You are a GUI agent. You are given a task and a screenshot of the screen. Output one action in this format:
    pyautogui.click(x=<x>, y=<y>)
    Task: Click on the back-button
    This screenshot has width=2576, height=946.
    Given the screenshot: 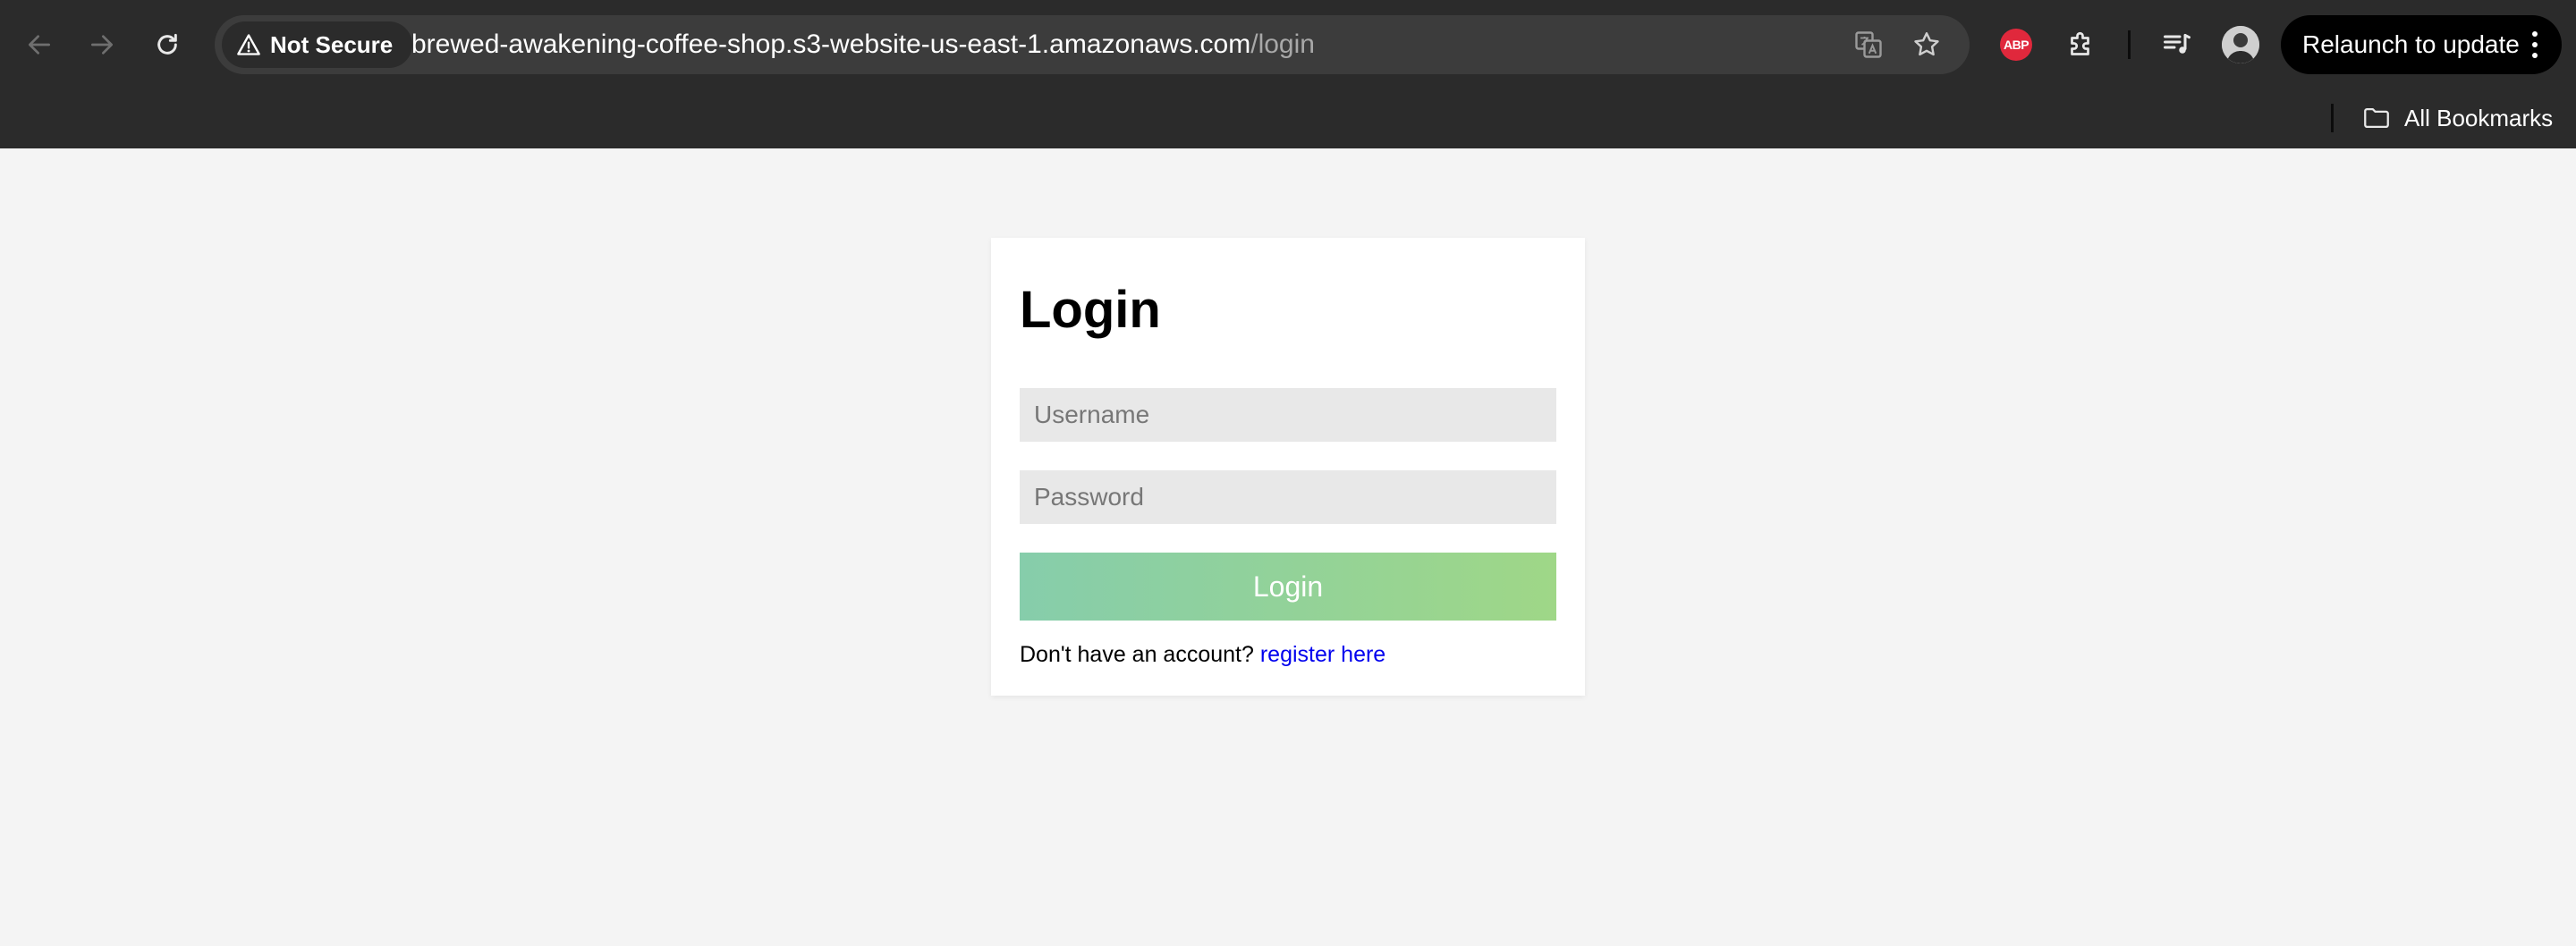 What is the action you would take?
    pyautogui.click(x=39, y=45)
    